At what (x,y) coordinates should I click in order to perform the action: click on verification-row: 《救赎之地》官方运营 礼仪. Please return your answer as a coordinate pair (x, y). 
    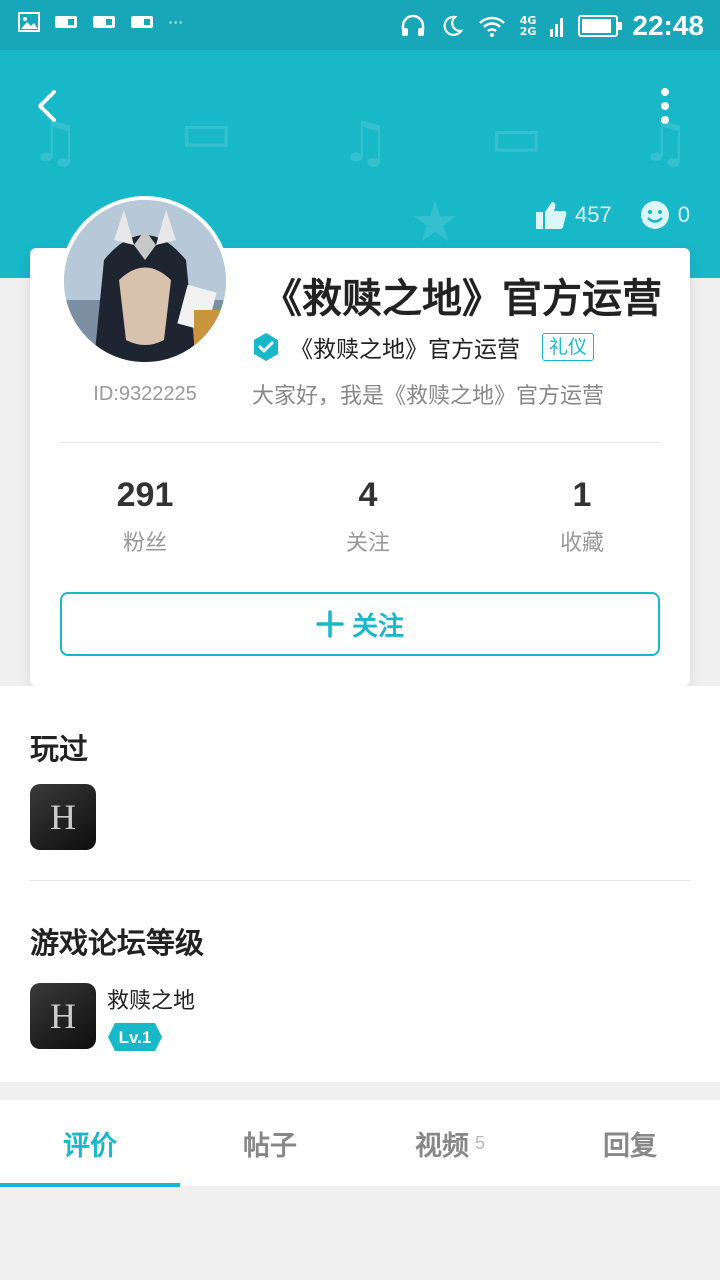
    Looking at the image, I should click on (423, 347).